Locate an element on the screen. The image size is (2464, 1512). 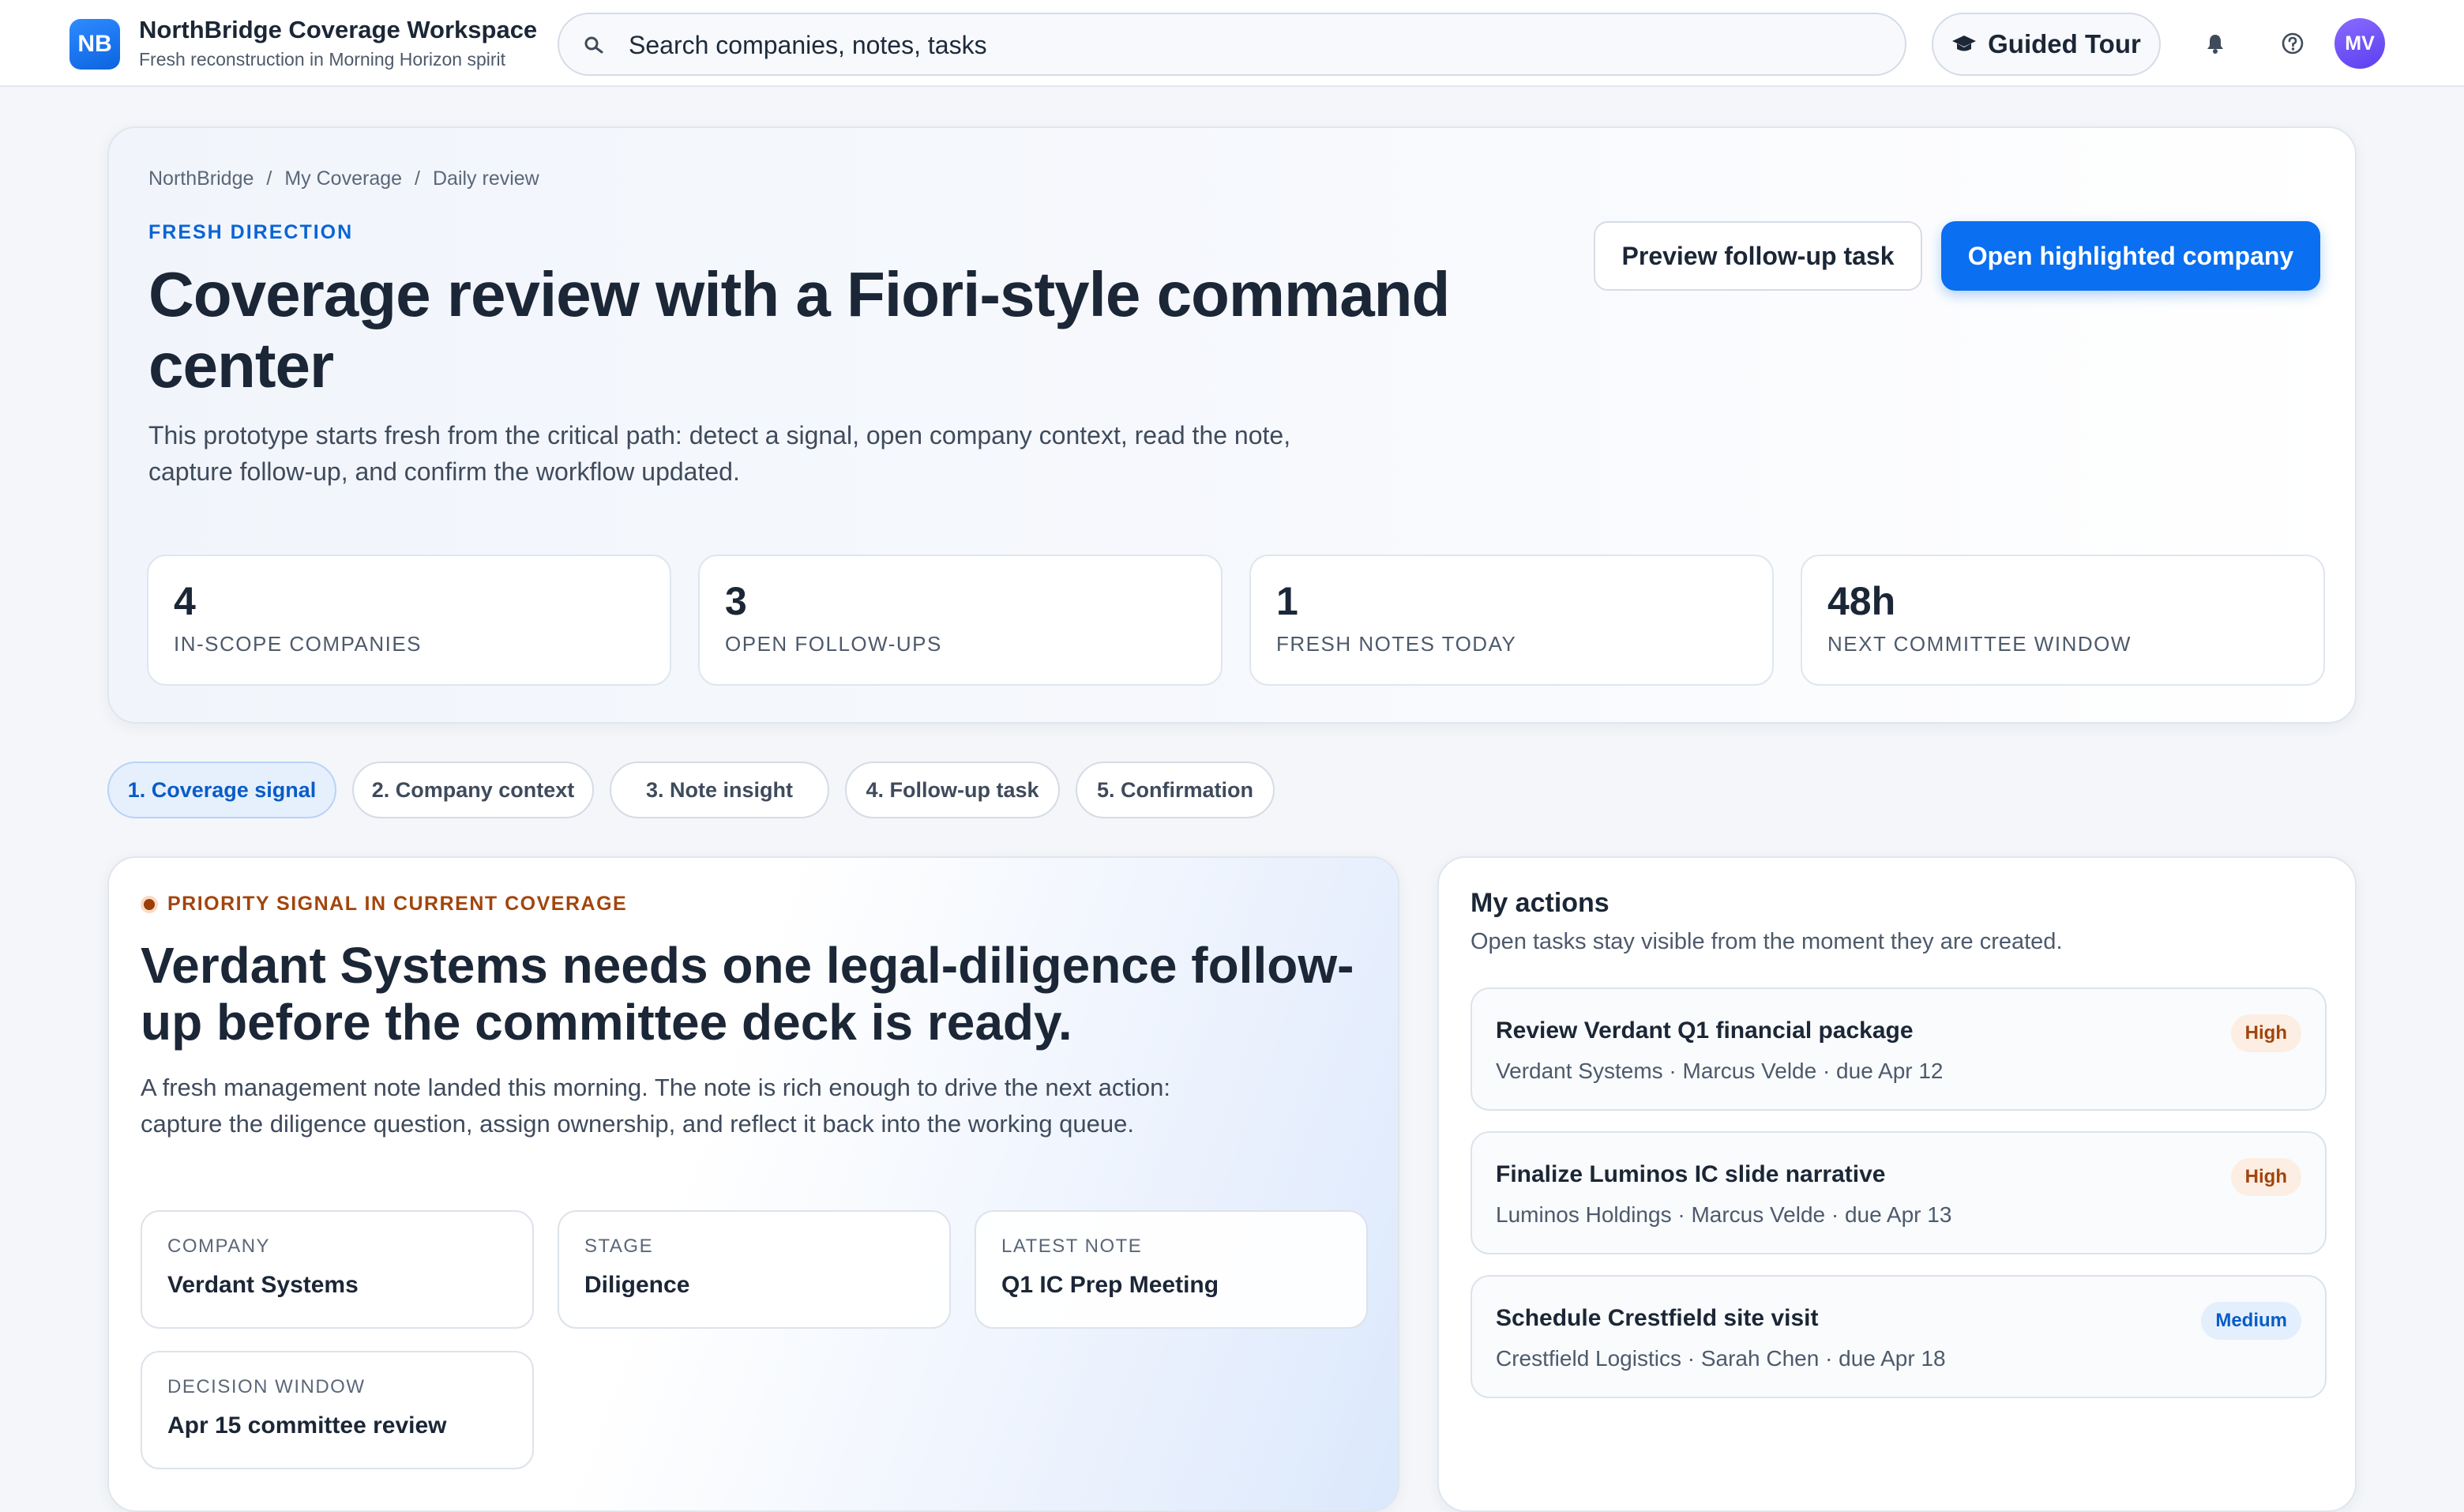
bell-icon is located at coordinates (2215, 44).